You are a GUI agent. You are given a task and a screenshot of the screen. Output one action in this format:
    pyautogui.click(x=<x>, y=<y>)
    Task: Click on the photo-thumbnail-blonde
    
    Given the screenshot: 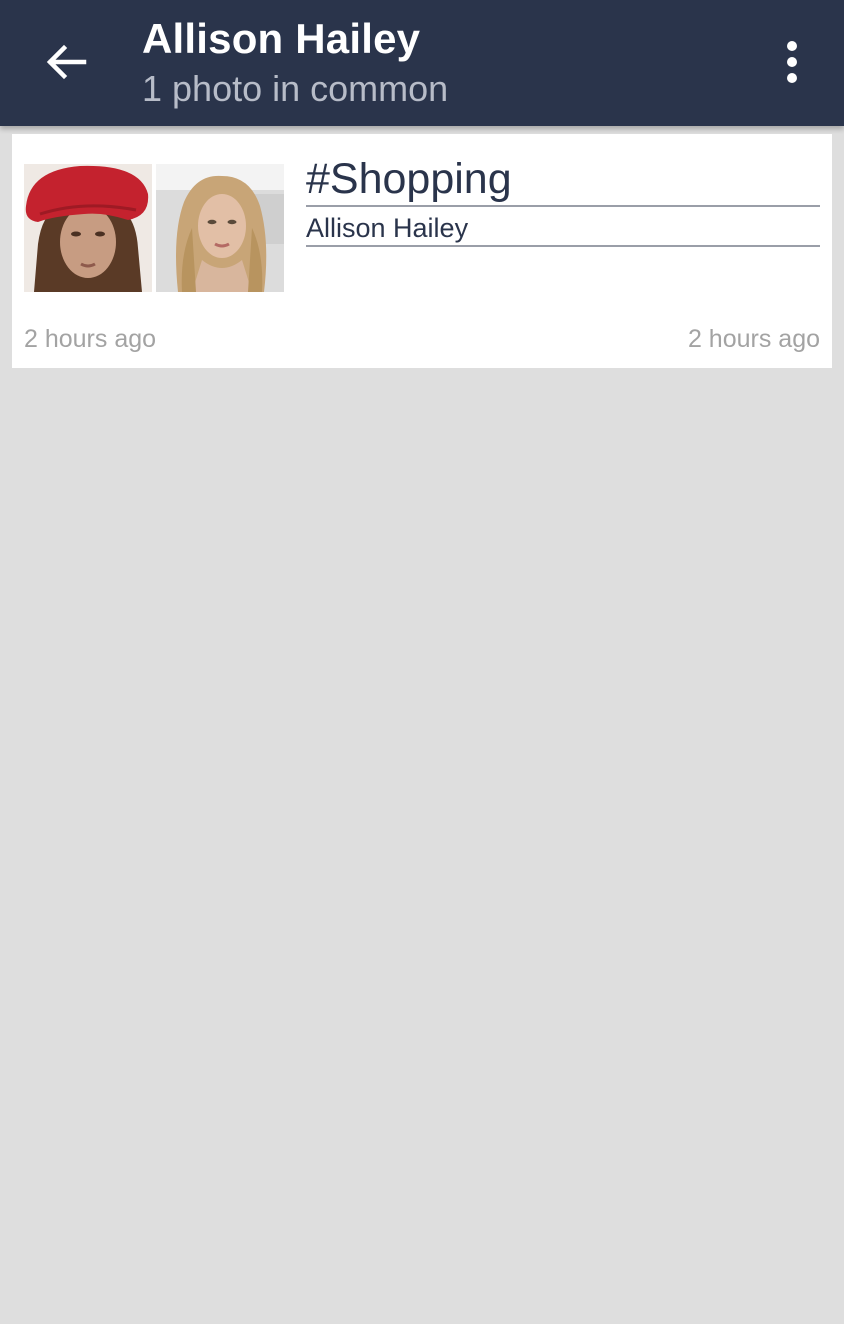 What is the action you would take?
    pyautogui.click(x=220, y=228)
    